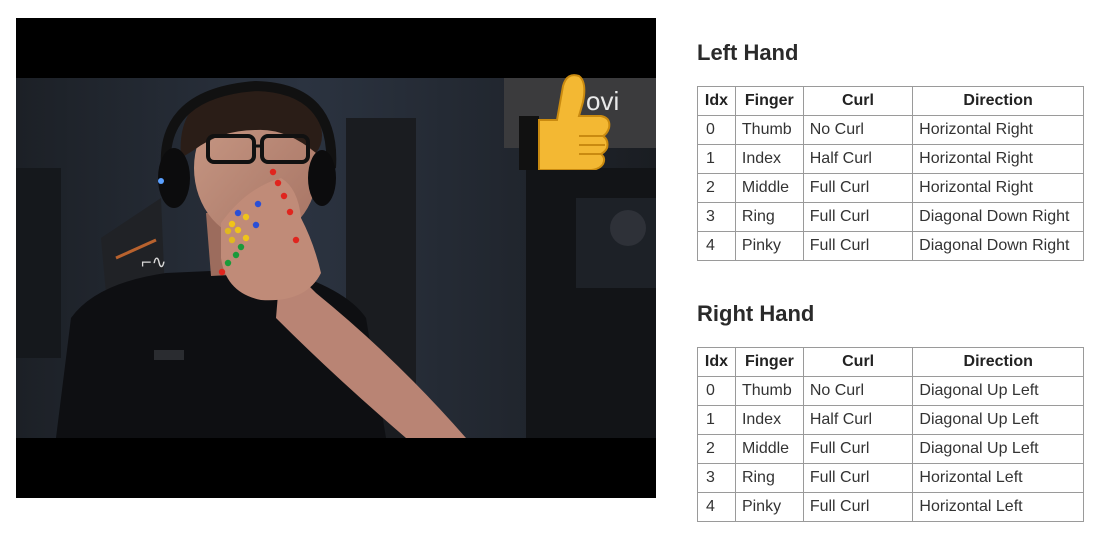 This screenshot has height=536, width=1117. What do you see at coordinates (565, 122) in the screenshot?
I see `thumbs-up-icon` at bounding box center [565, 122].